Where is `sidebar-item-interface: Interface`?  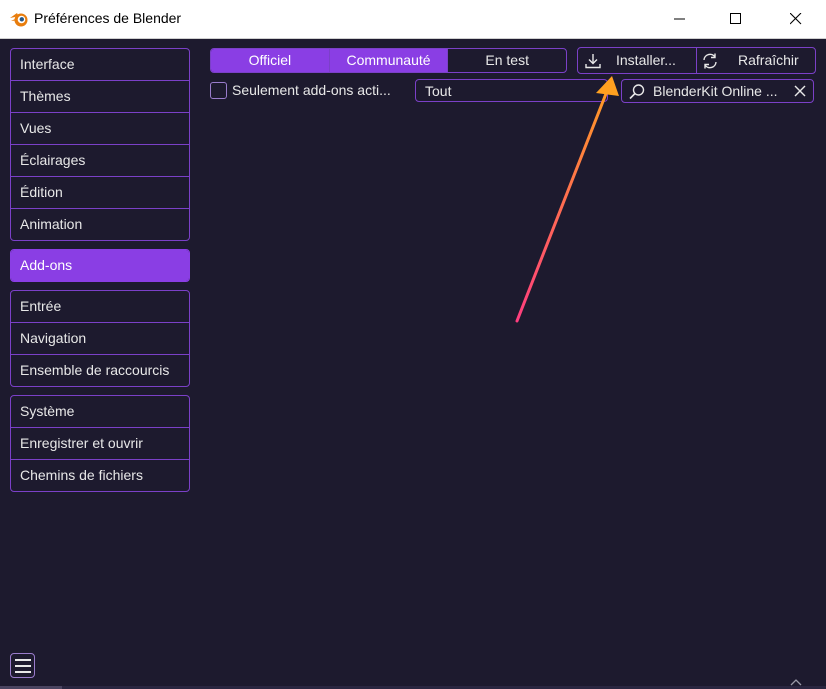
sidebar-item-interface: Interface is located at coordinates (100, 65).